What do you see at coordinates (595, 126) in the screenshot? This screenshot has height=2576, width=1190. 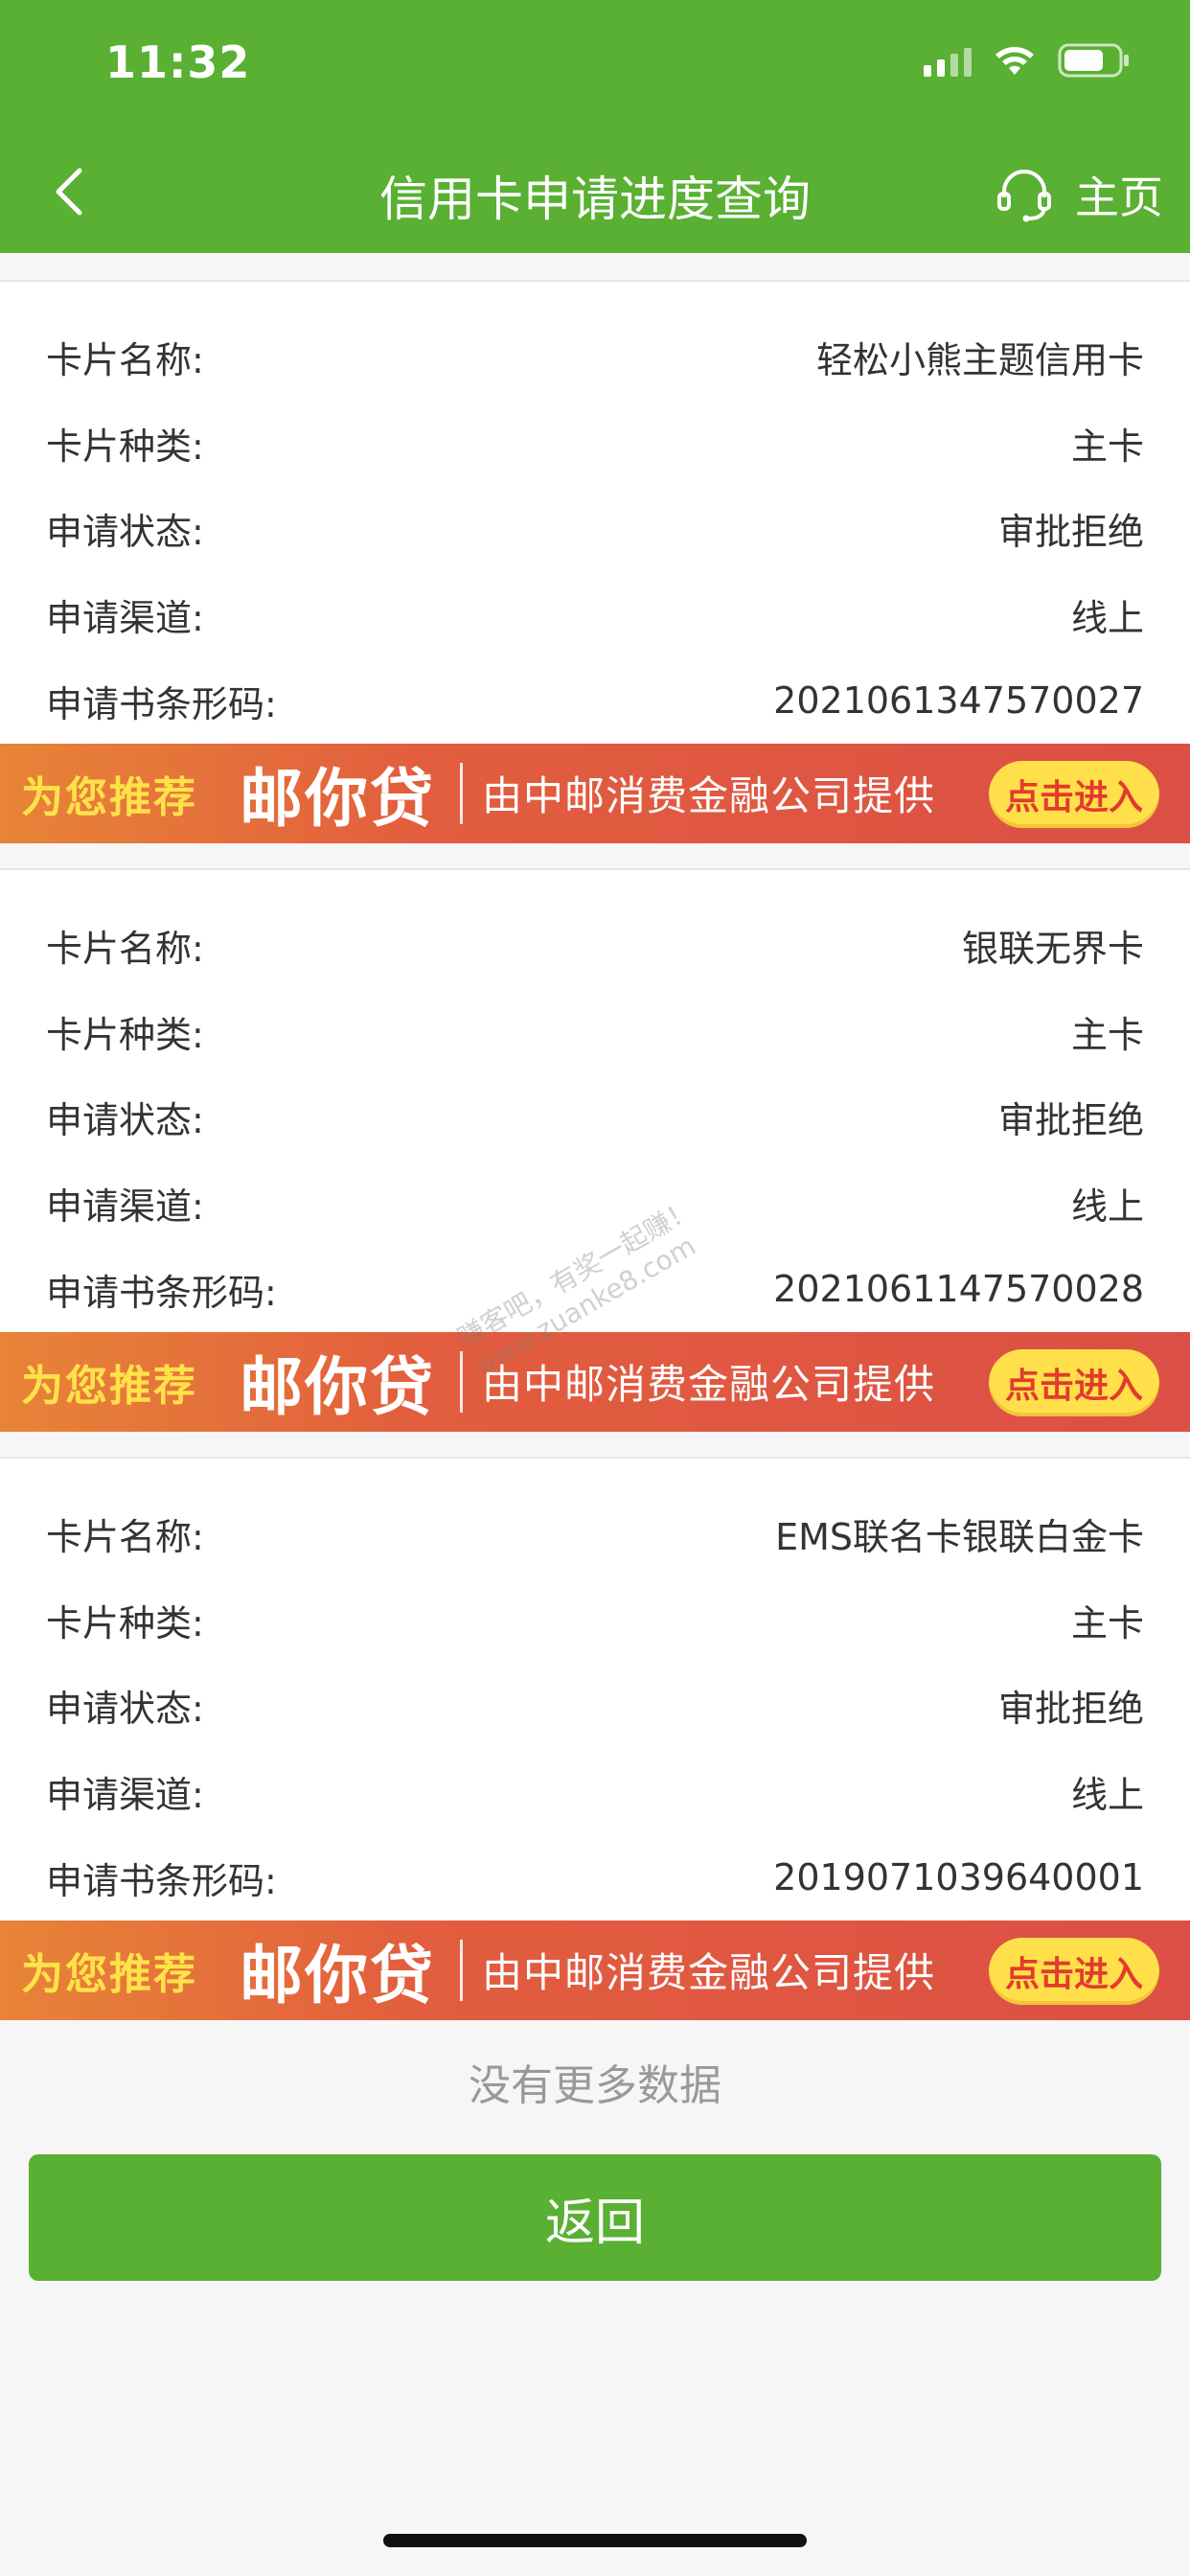 I see `app-header: 11:32 信用卡申请进度查询 主页` at bounding box center [595, 126].